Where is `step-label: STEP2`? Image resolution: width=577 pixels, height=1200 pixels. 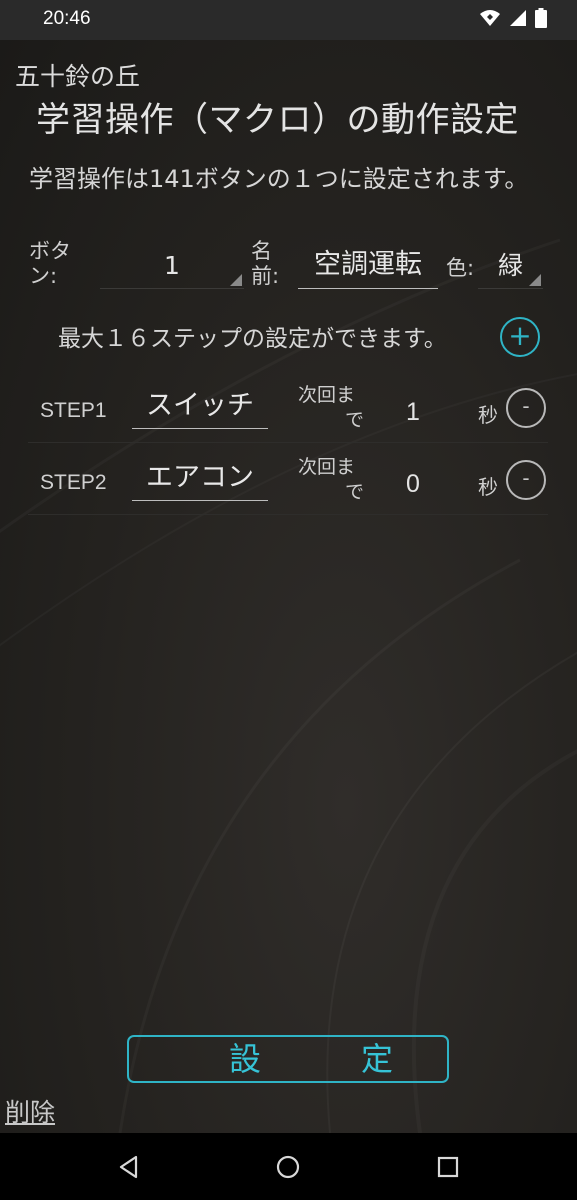
step-label: STEP2 is located at coordinates (73, 482).